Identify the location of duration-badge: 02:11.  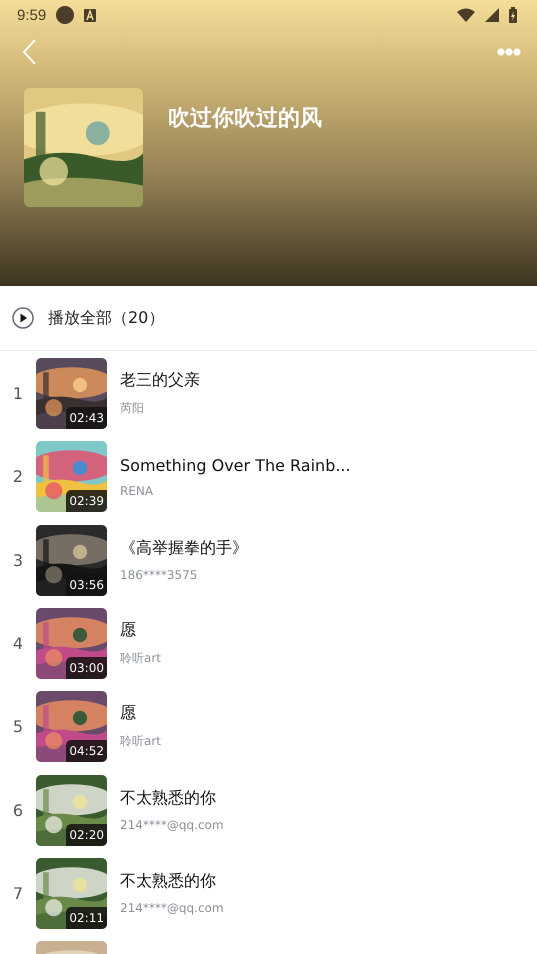
(86, 917).